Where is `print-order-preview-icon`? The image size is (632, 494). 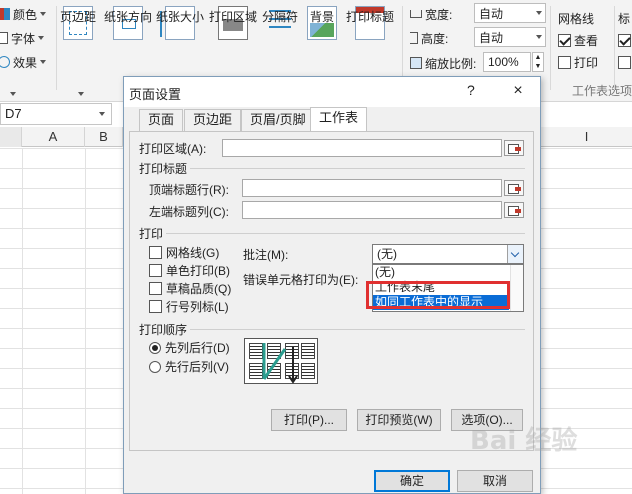 print-order-preview-icon is located at coordinates (281, 361).